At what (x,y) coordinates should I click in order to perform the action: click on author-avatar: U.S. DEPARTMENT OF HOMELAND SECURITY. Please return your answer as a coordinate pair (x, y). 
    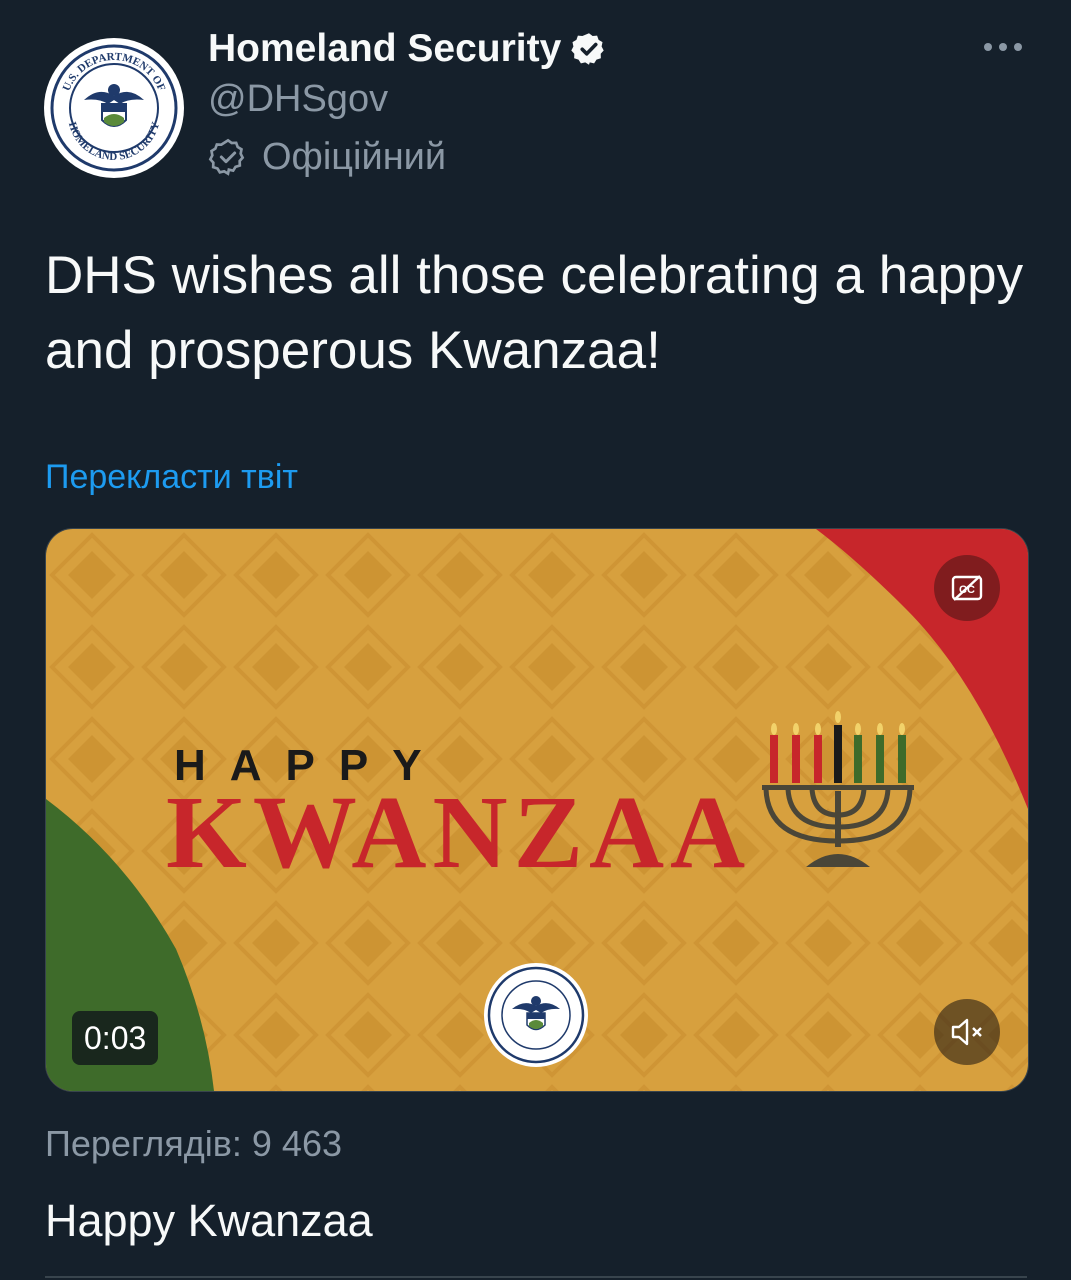
    Looking at the image, I should click on (114, 108).